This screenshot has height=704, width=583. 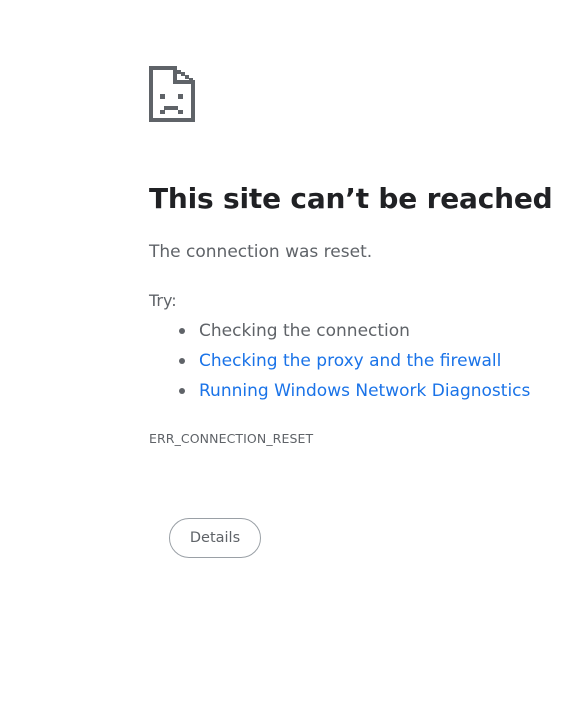 I want to click on check-proxy-firewall-link: Checking the proxy and the firewall, so click(x=350, y=361).